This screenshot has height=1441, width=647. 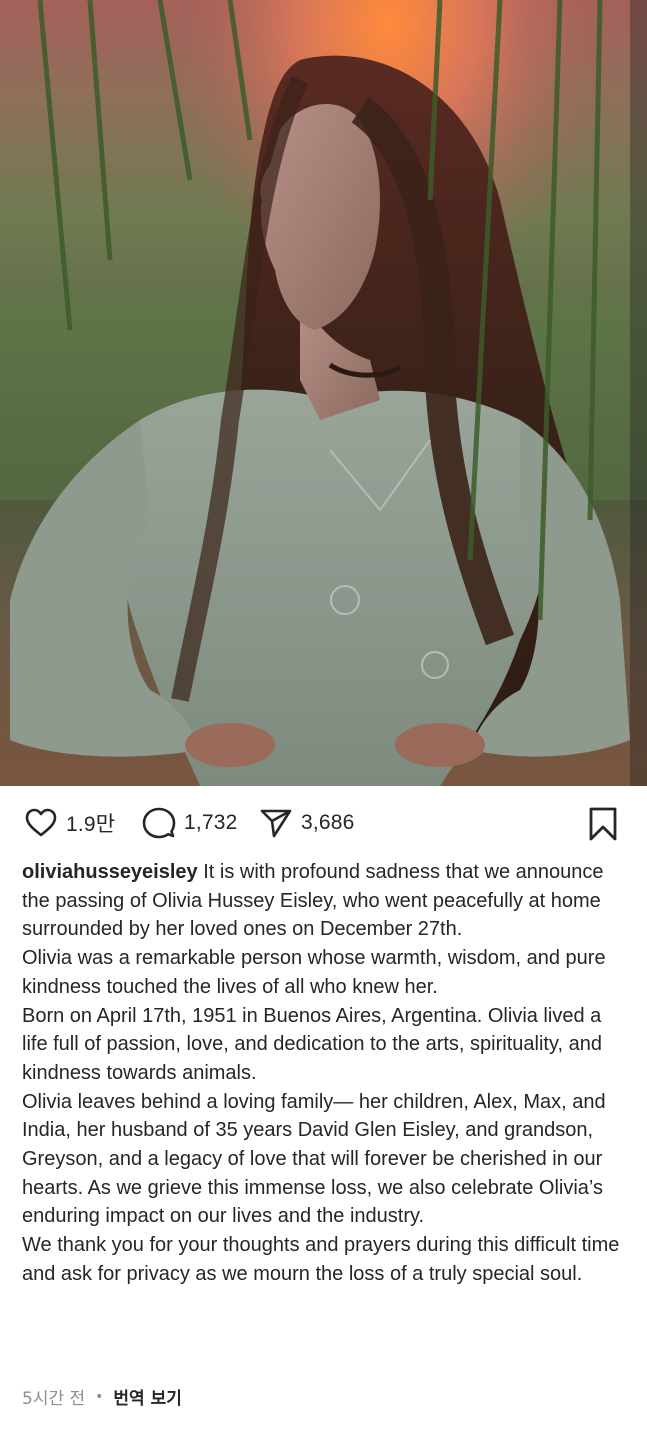 What do you see at coordinates (276, 823) in the screenshot?
I see `send-icon` at bounding box center [276, 823].